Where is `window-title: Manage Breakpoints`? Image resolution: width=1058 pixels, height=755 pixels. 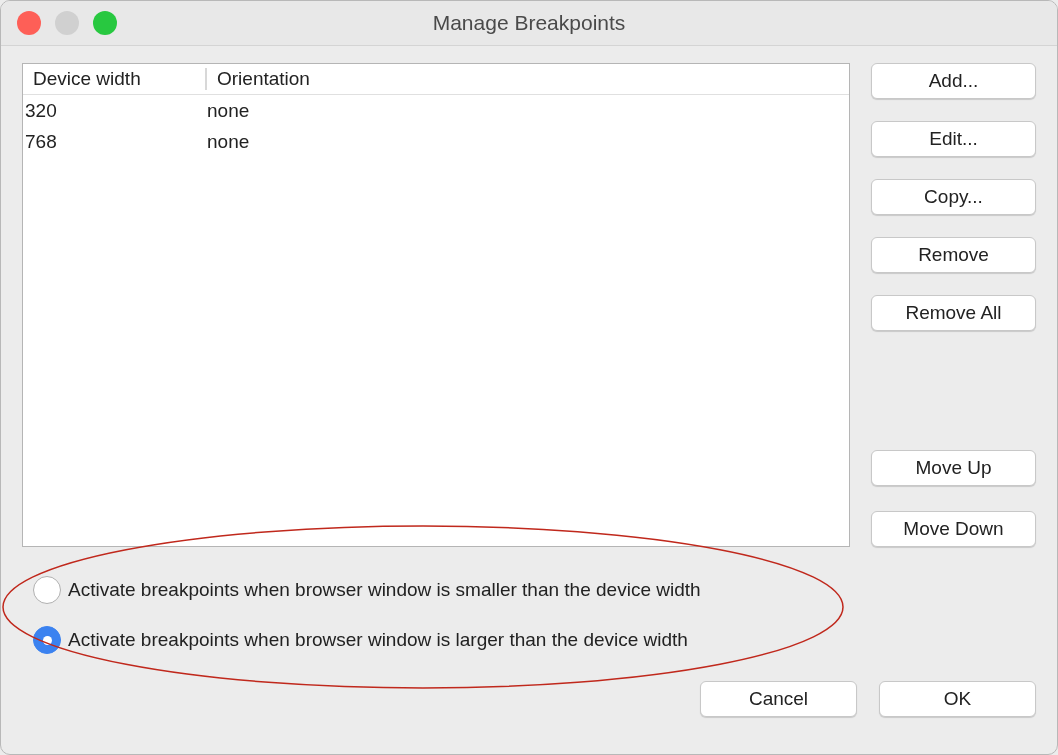
window-title: Manage Breakpoints is located at coordinates (529, 23).